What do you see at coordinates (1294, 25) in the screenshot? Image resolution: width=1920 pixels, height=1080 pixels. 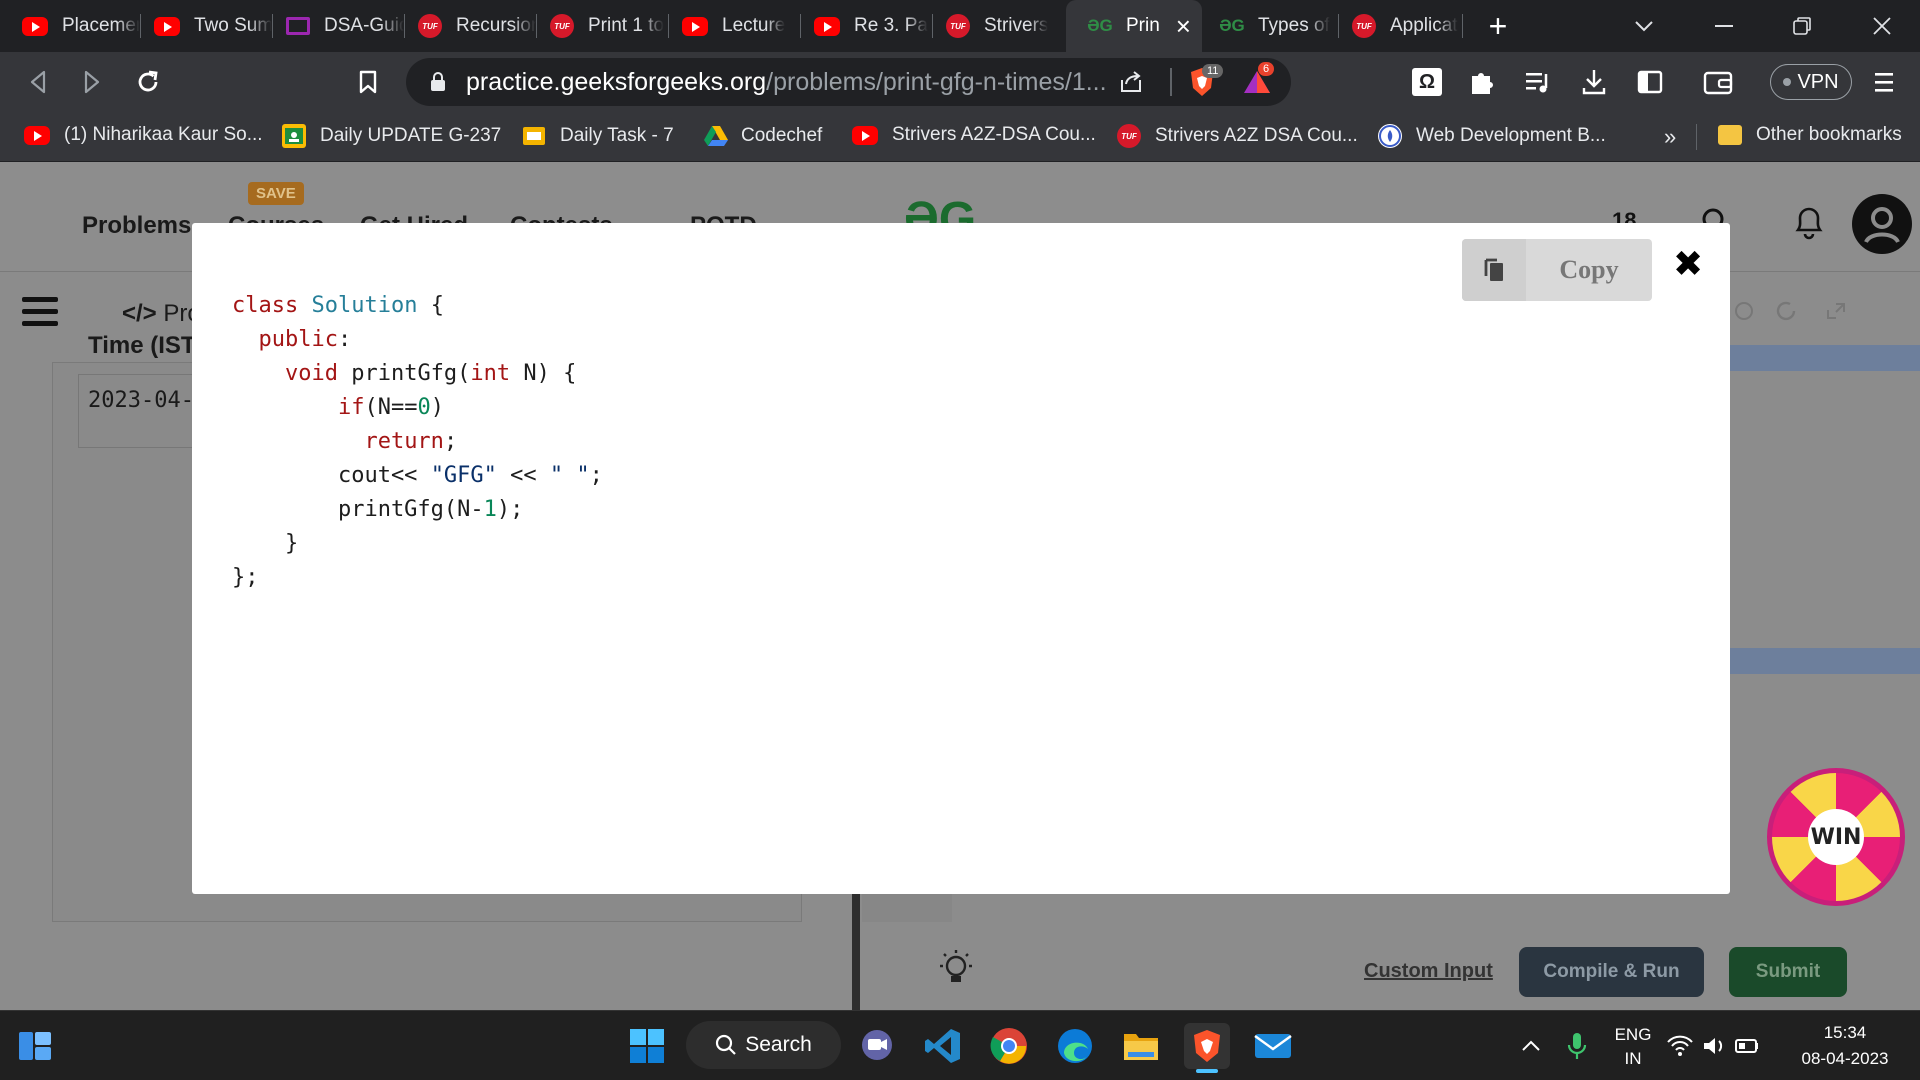 I see `tab-title: Types of` at bounding box center [1294, 25].